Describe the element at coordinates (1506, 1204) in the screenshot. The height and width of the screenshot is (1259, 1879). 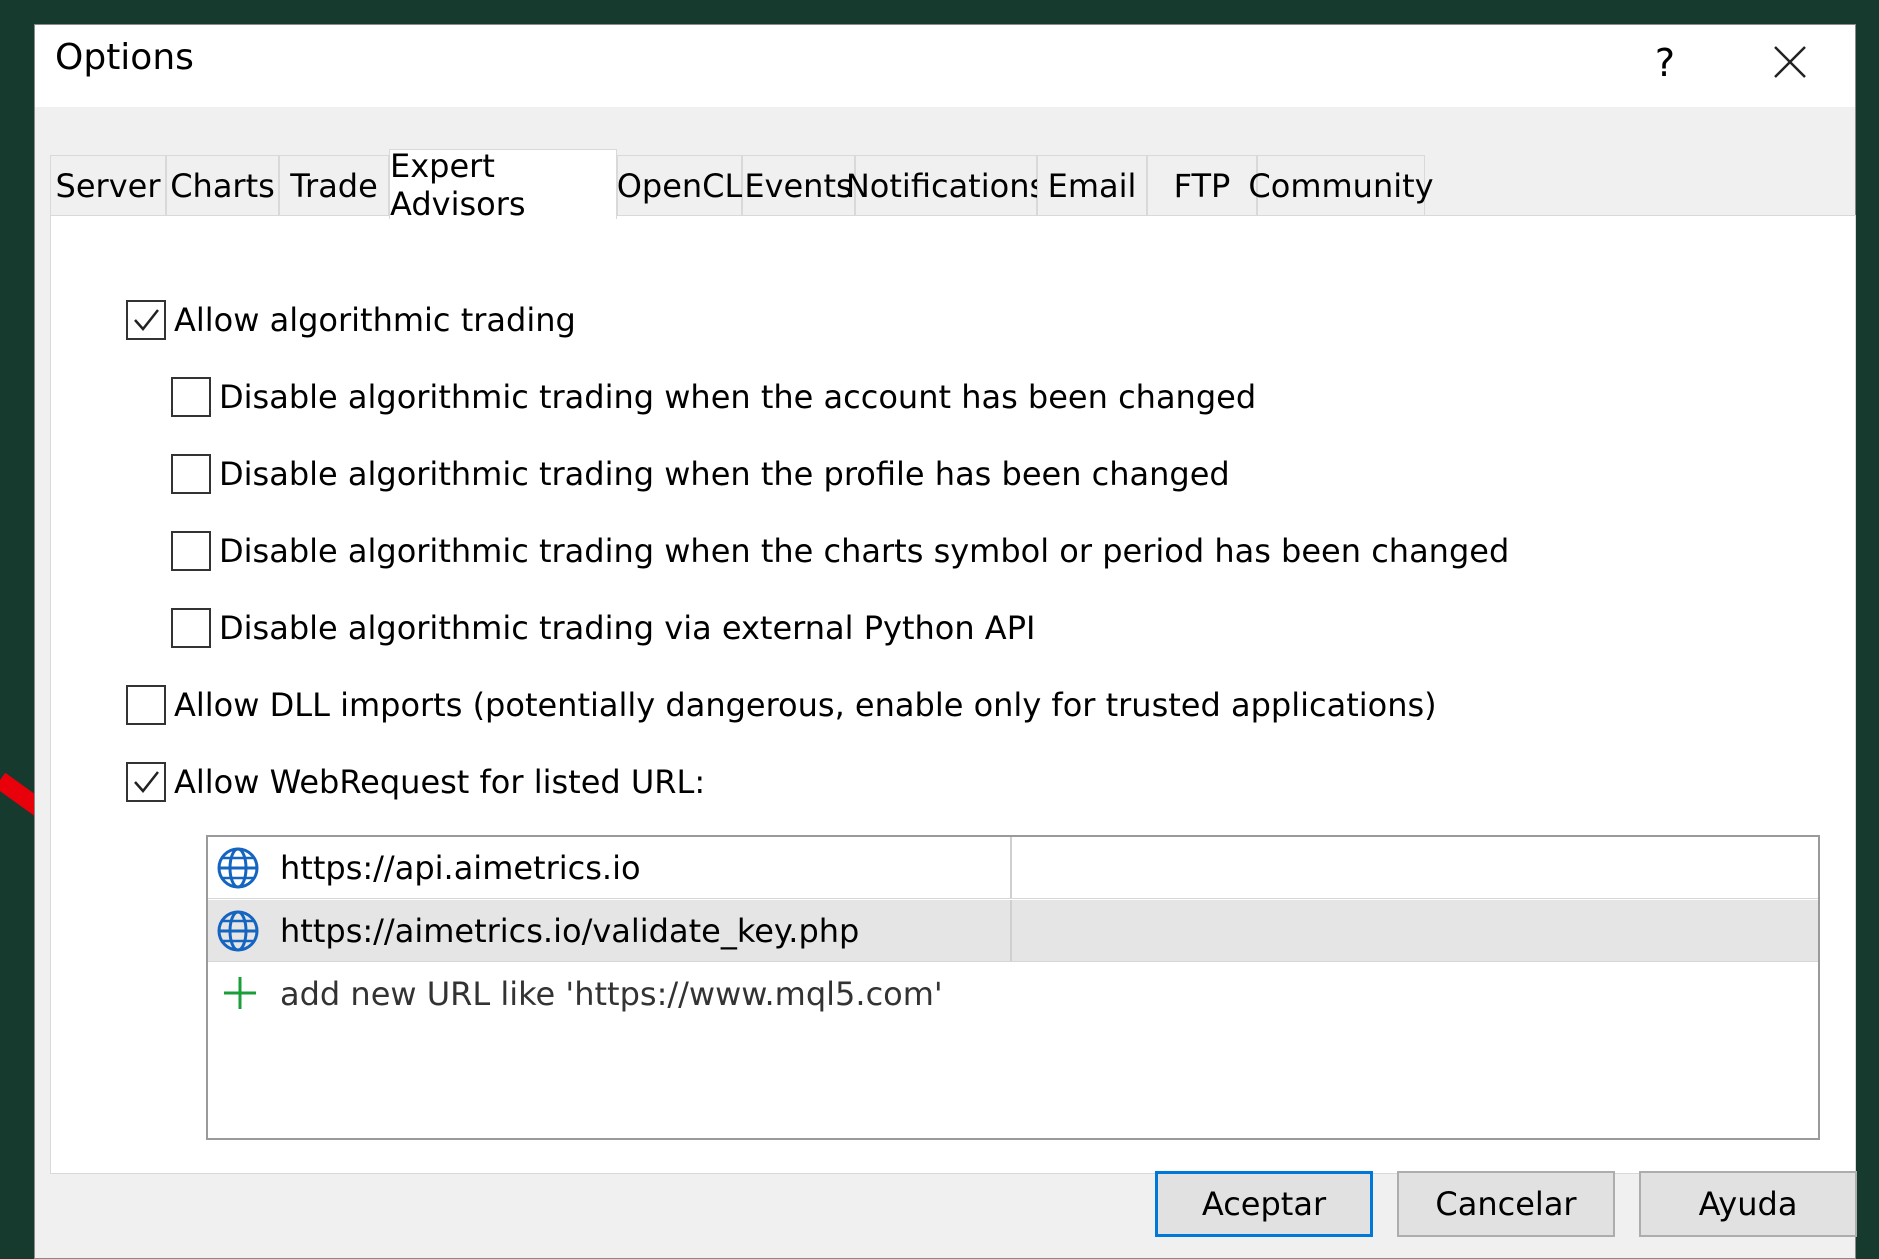
I see `cancel-button: Cancelar` at that location.